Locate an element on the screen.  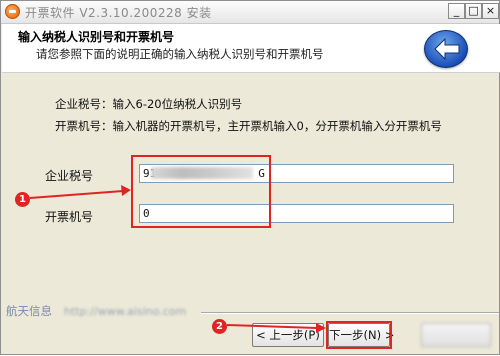
company-url: http://www.aisino.com is located at coordinates (125, 311).